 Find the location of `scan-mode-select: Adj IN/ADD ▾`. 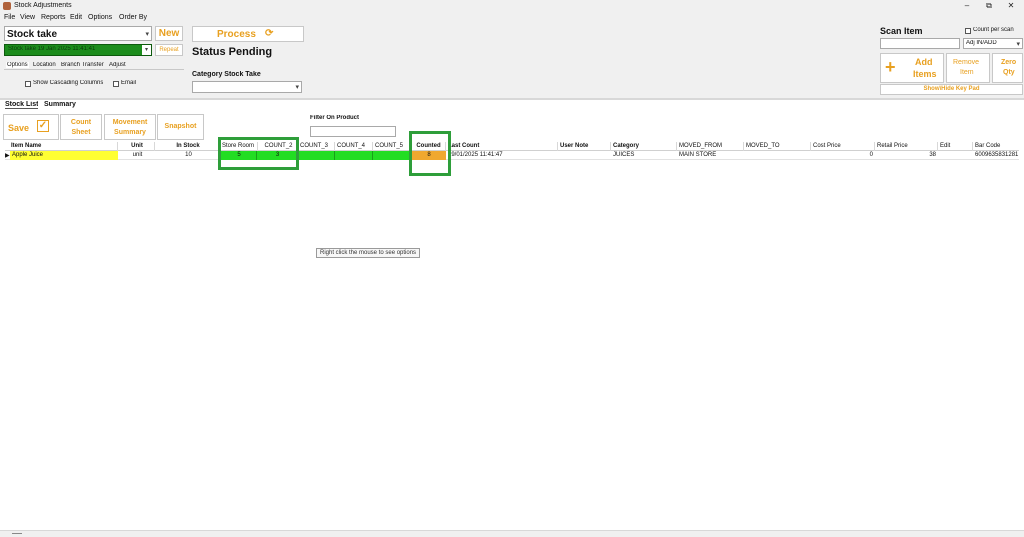

scan-mode-select: Adj IN/ADD ▾ is located at coordinates (993, 43).